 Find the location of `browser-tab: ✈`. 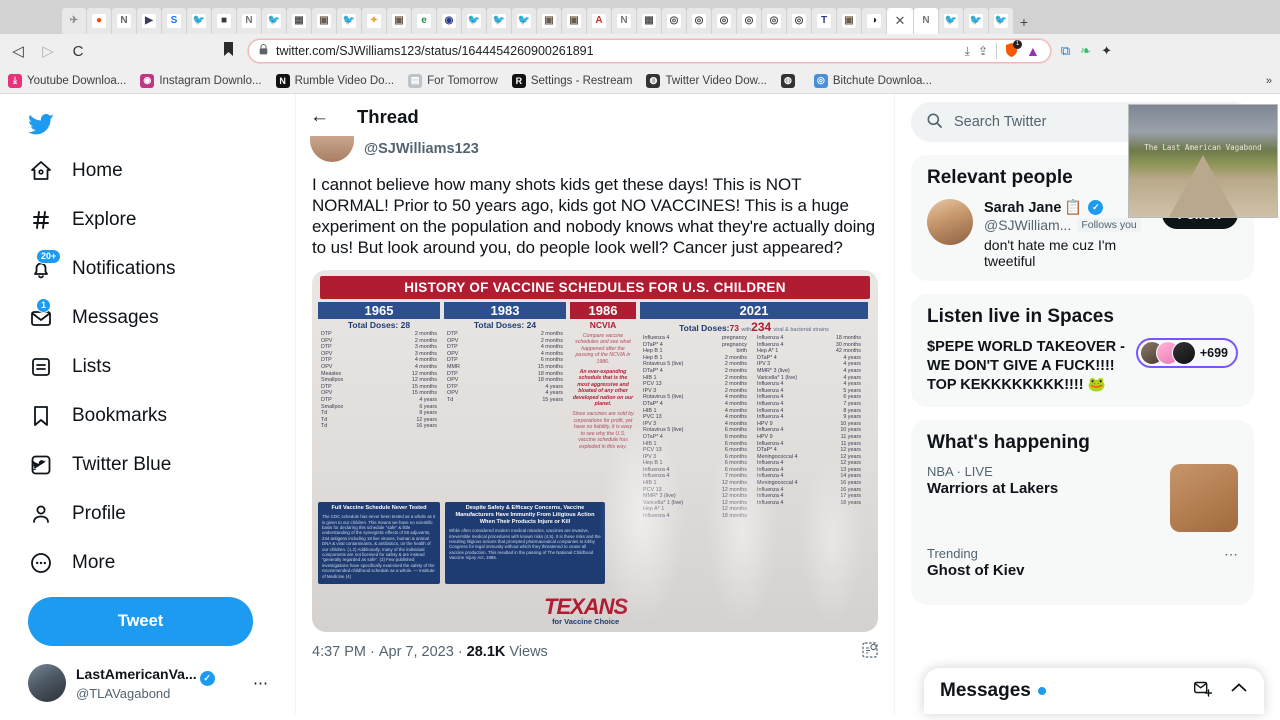

browser-tab: ✈ is located at coordinates (74, 21).